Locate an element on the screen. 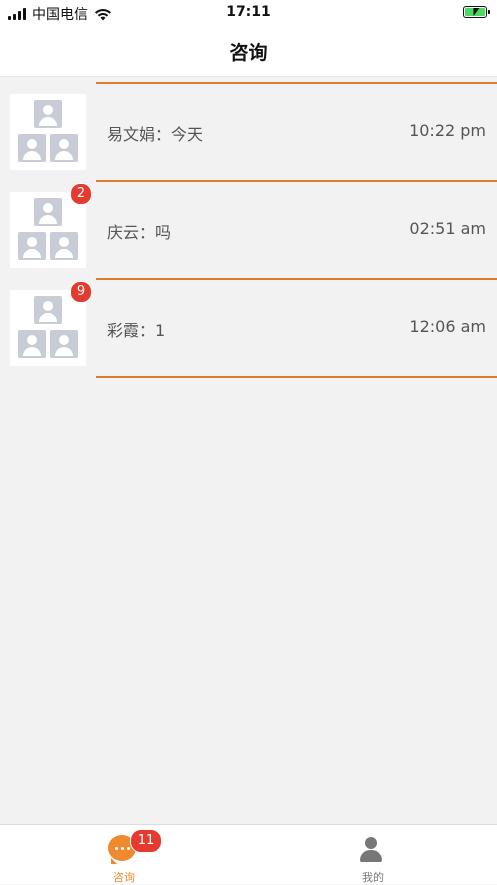 This screenshot has width=497, height=885. battery-charging-icon is located at coordinates (476, 12).